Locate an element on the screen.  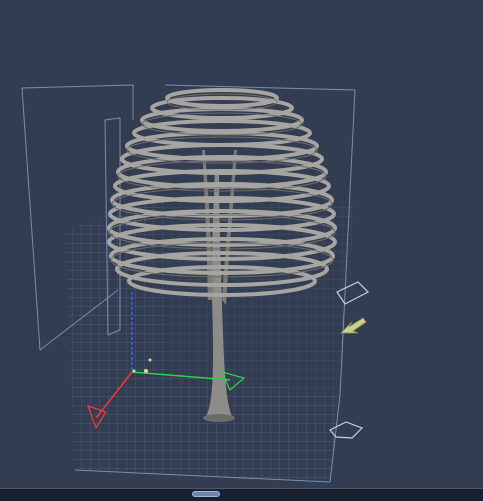
viewport-scrollbar is located at coordinates (241, 494).